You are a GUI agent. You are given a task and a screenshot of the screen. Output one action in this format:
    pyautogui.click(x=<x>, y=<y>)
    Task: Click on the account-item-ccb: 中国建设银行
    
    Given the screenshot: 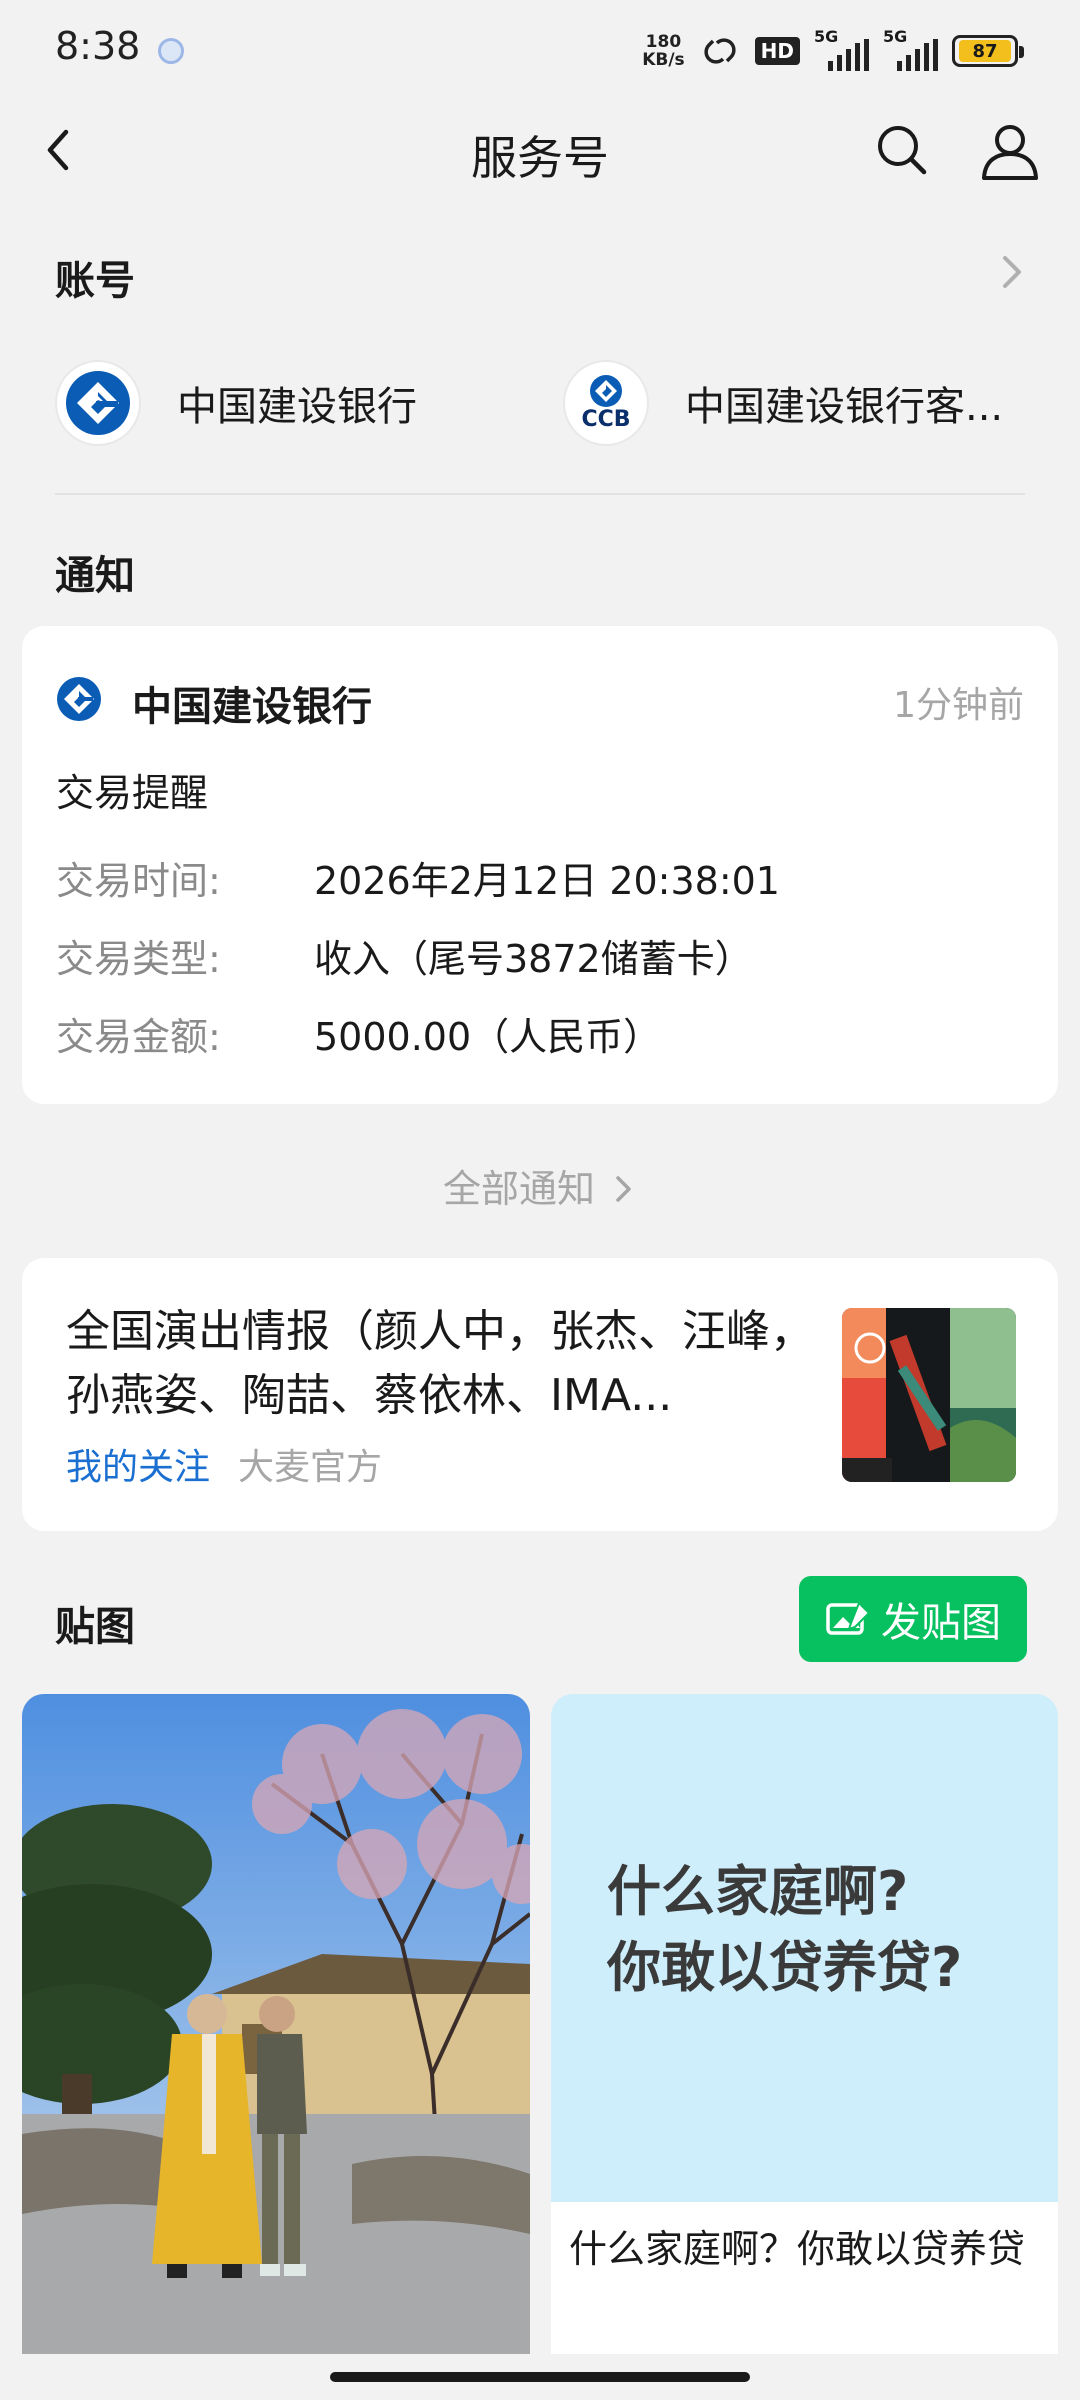 What is the action you would take?
    pyautogui.click(x=236, y=403)
    